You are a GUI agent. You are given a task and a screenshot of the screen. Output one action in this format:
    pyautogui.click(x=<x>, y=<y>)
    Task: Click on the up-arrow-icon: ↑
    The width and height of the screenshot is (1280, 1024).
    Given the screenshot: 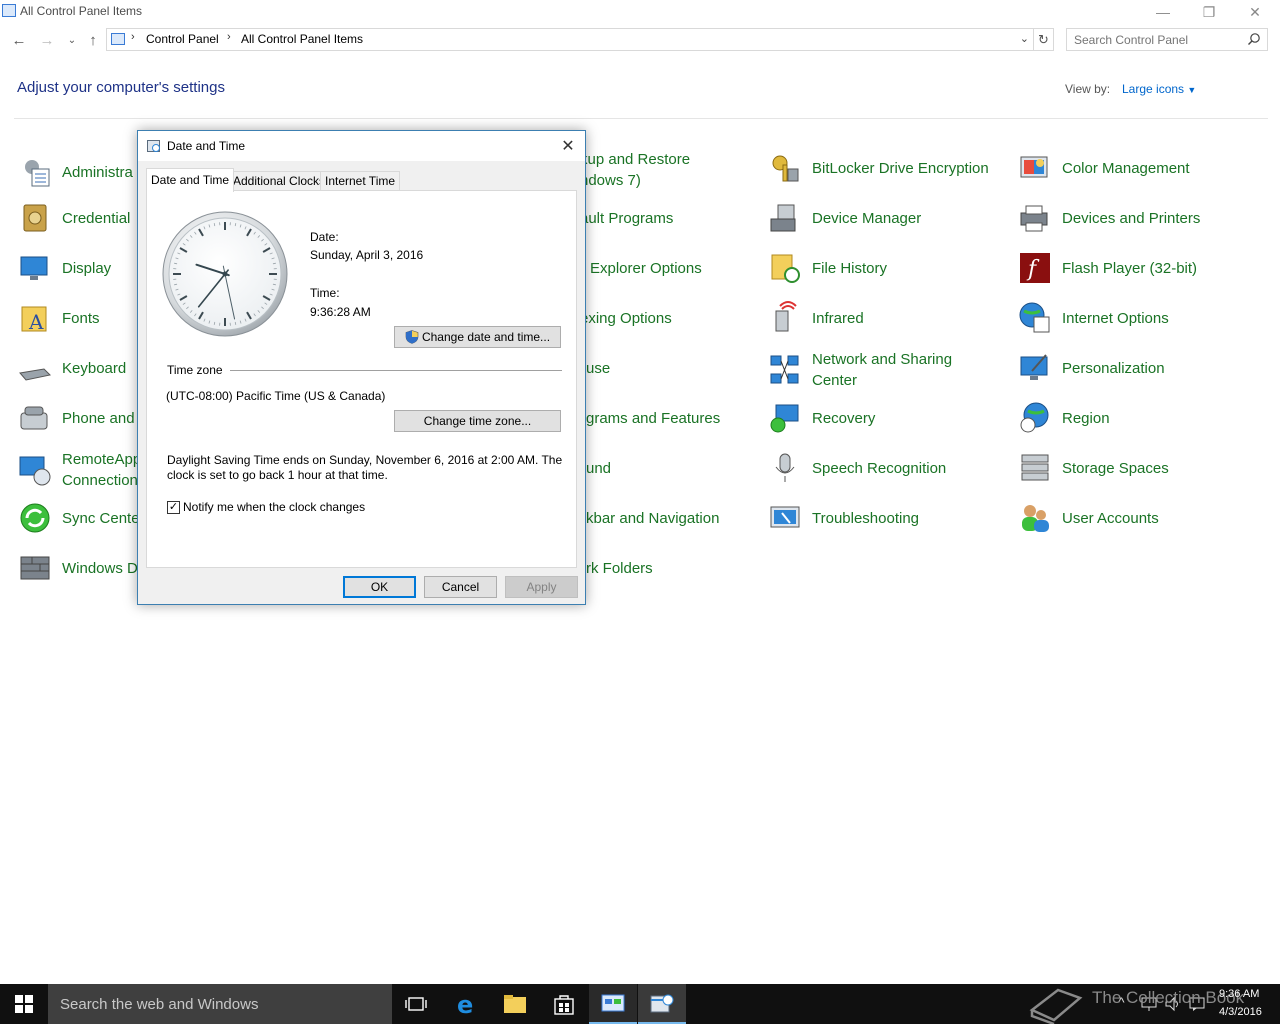 What is the action you would take?
    pyautogui.click(x=93, y=40)
    